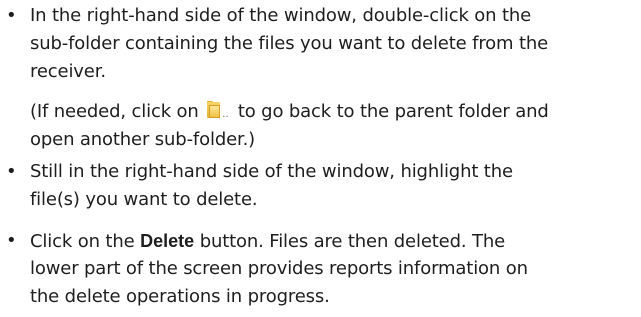 This screenshot has height=317, width=641. What do you see at coordinates (82, 241) in the screenshot?
I see `bullet-3-text-before: Click on the` at bounding box center [82, 241].